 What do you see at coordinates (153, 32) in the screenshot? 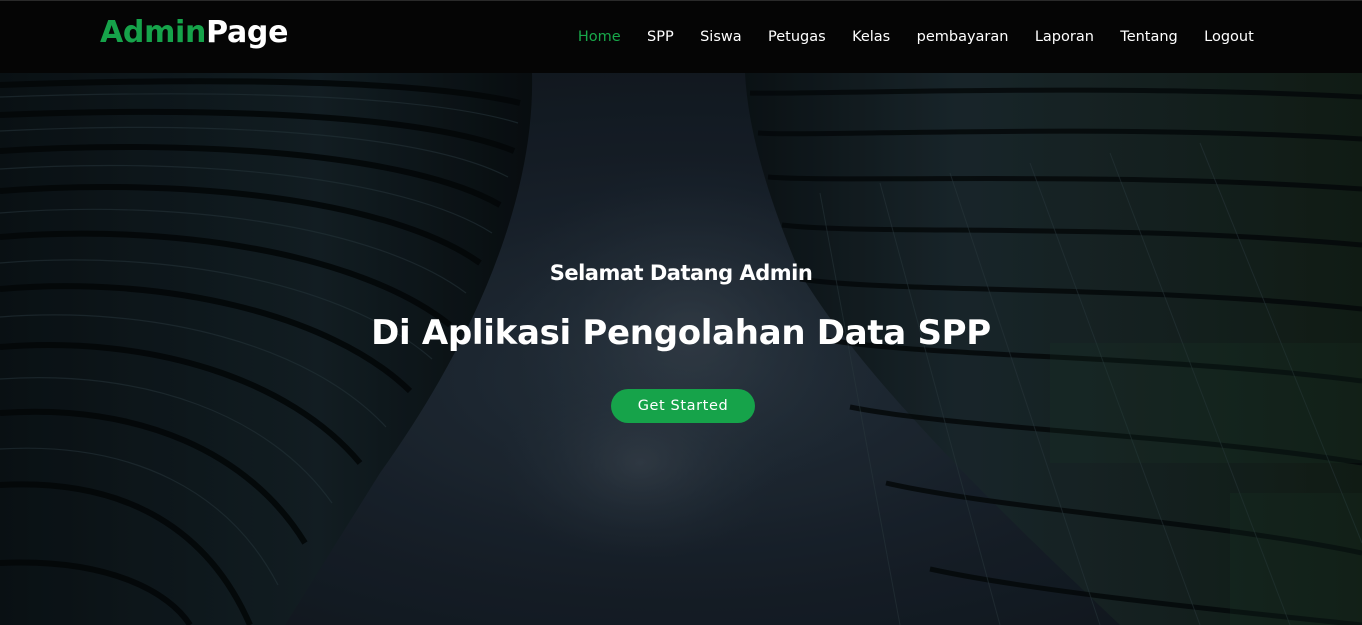
I see `brand-logo-part1: Admin` at bounding box center [153, 32].